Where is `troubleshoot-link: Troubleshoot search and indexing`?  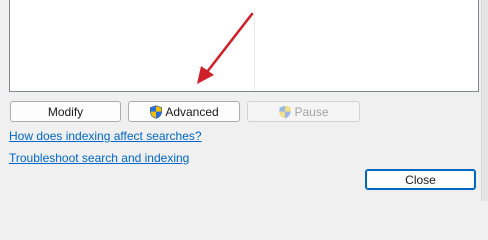 troubleshoot-link: Troubleshoot search and indexing is located at coordinates (99, 158).